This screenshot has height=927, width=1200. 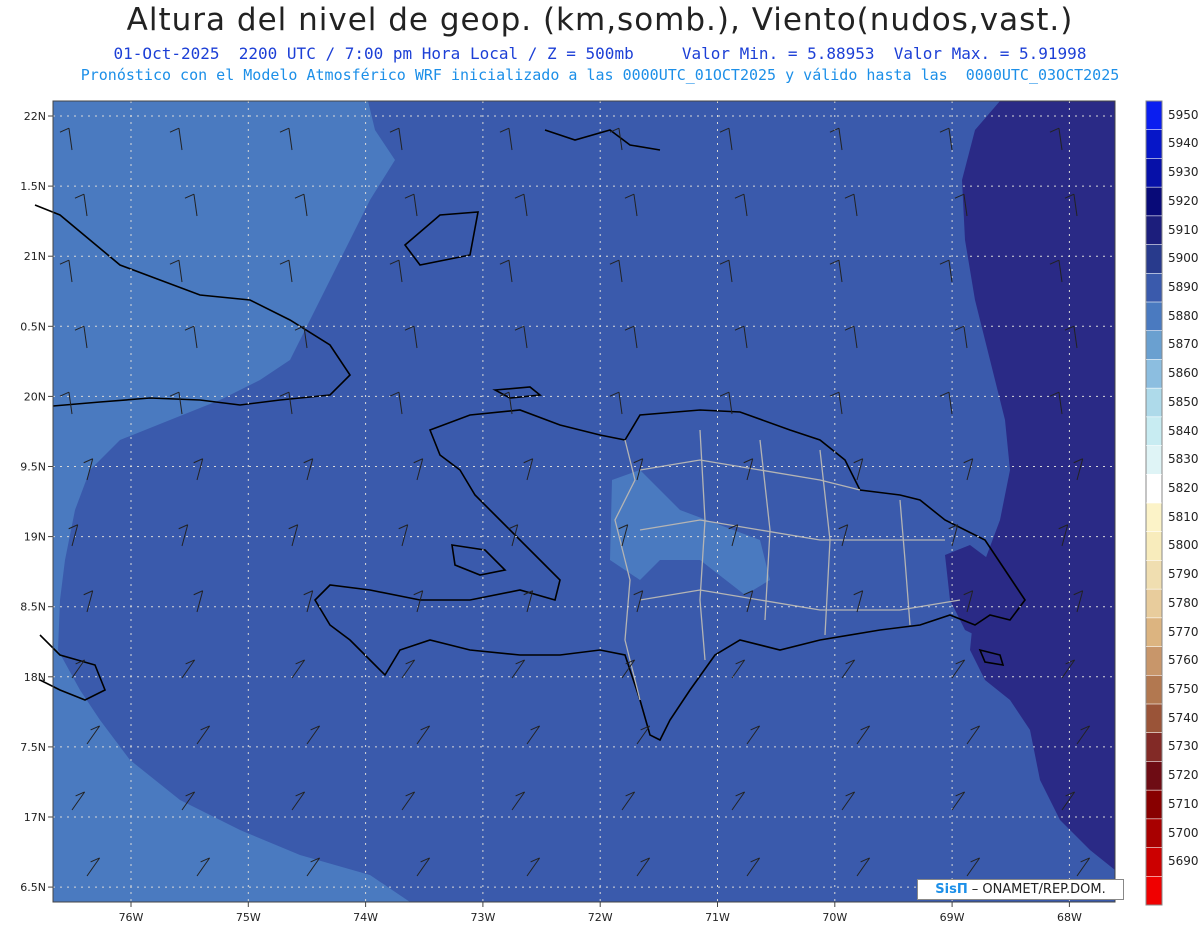 I want to click on colorbar-label: 5690, so click(x=1183, y=861).